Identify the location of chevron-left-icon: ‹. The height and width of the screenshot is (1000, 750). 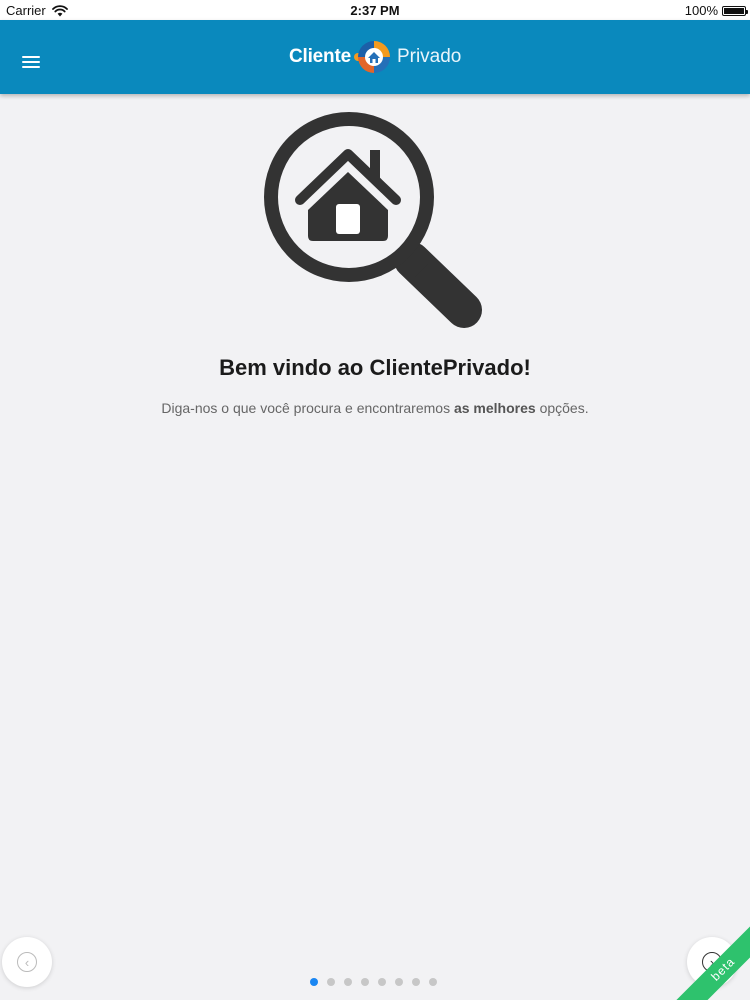
(27, 962).